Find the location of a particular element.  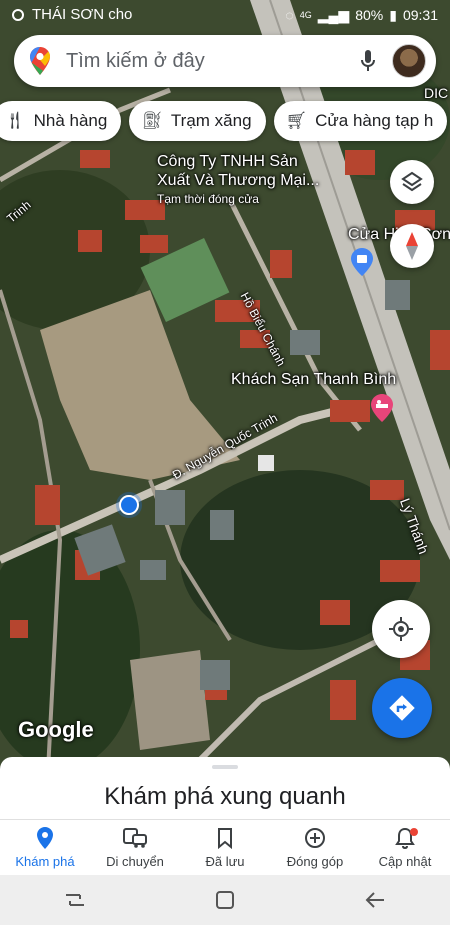

saved-icon is located at coordinates (225, 838).